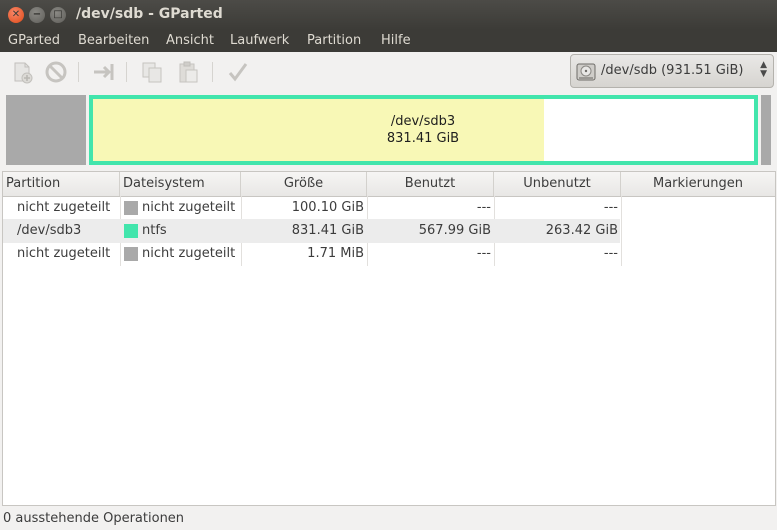 This screenshot has height=530, width=777. Describe the element at coordinates (37, 15) in the screenshot. I see `minimize-window-button: −` at that location.